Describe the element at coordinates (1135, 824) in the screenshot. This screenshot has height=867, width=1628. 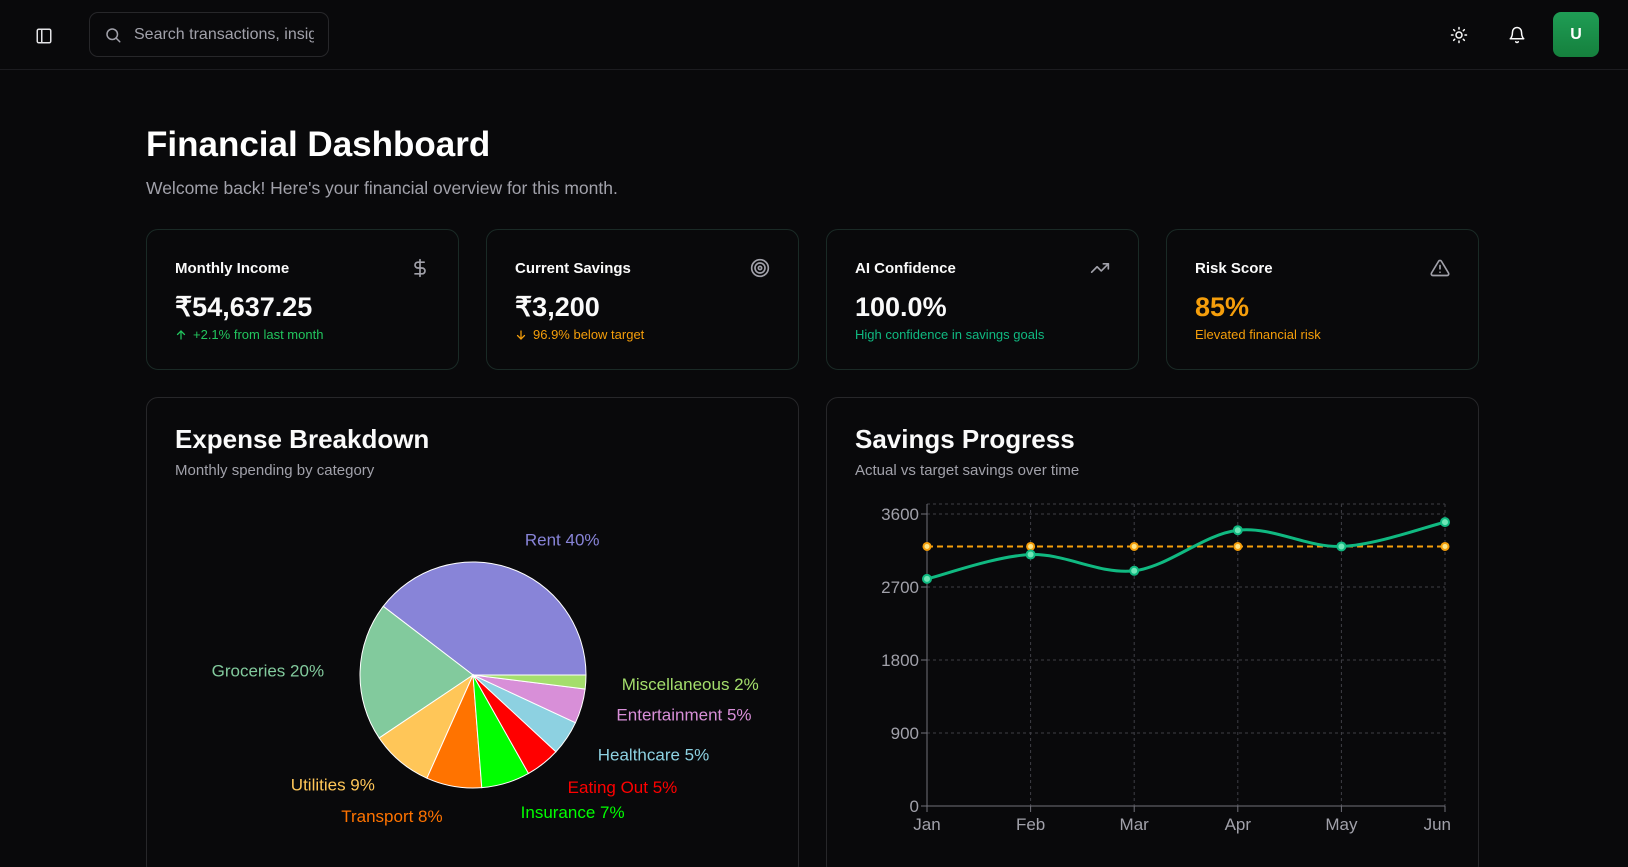
I see `x-tick-label: Mar` at that location.